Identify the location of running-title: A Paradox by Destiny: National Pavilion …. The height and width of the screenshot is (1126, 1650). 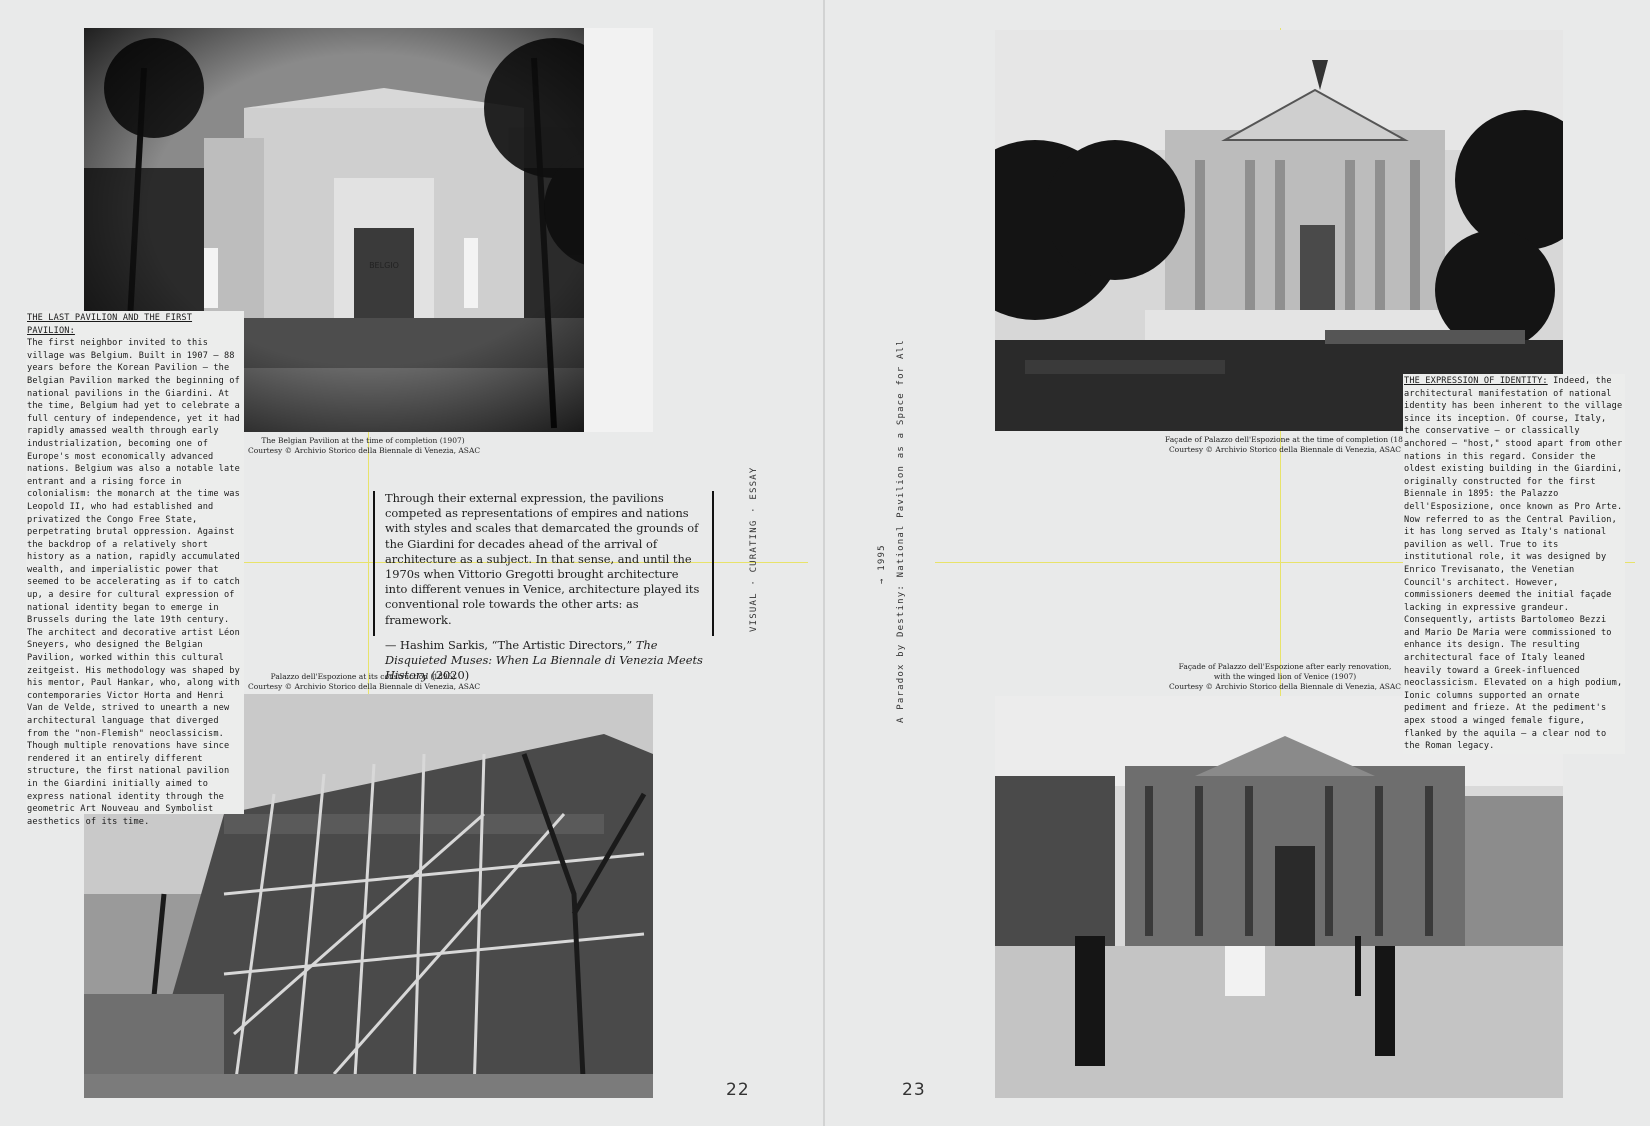
(901, 531).